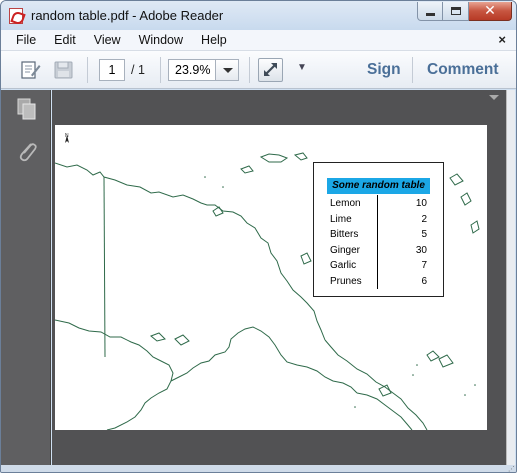 Image resolution: width=517 pixels, height=473 pixels. Describe the element at coordinates (227, 70) in the screenshot. I see `zoom-dropdown-button` at that location.